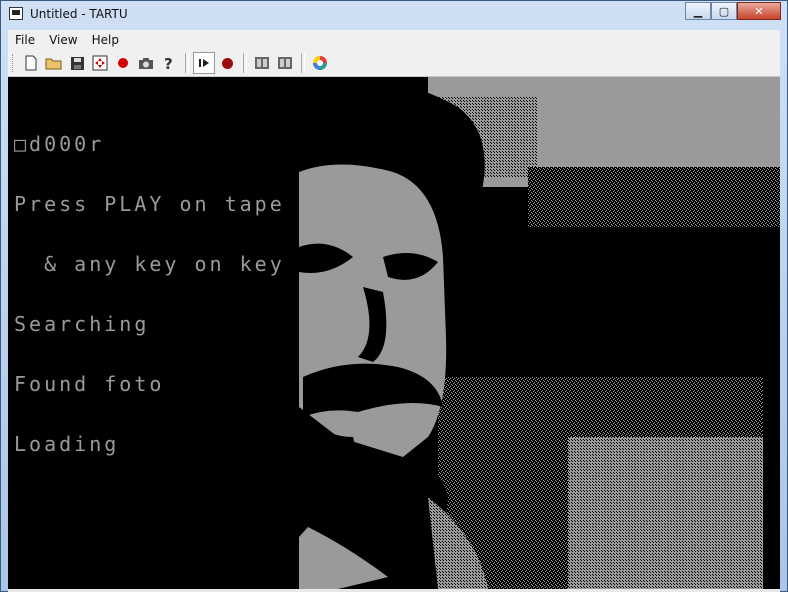  Describe the element at coordinates (149, 264) in the screenshot. I see `console-line: & any key on key` at that location.